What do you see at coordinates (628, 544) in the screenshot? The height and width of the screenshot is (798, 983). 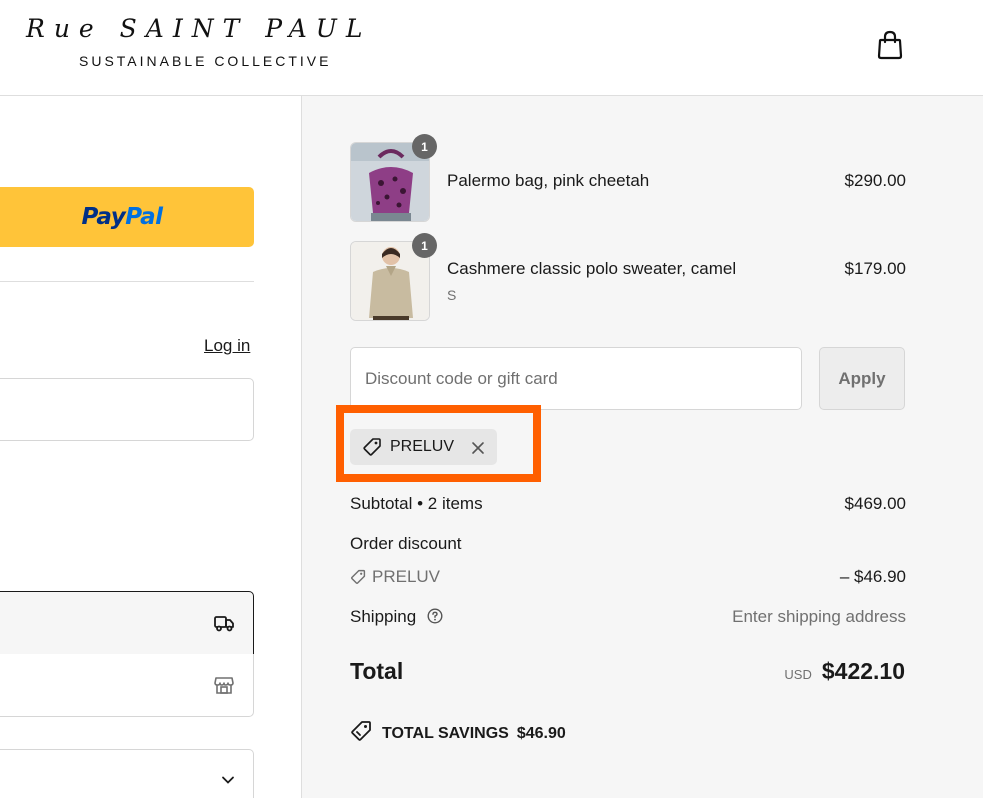 I see `order-discount-row: Order discount` at bounding box center [628, 544].